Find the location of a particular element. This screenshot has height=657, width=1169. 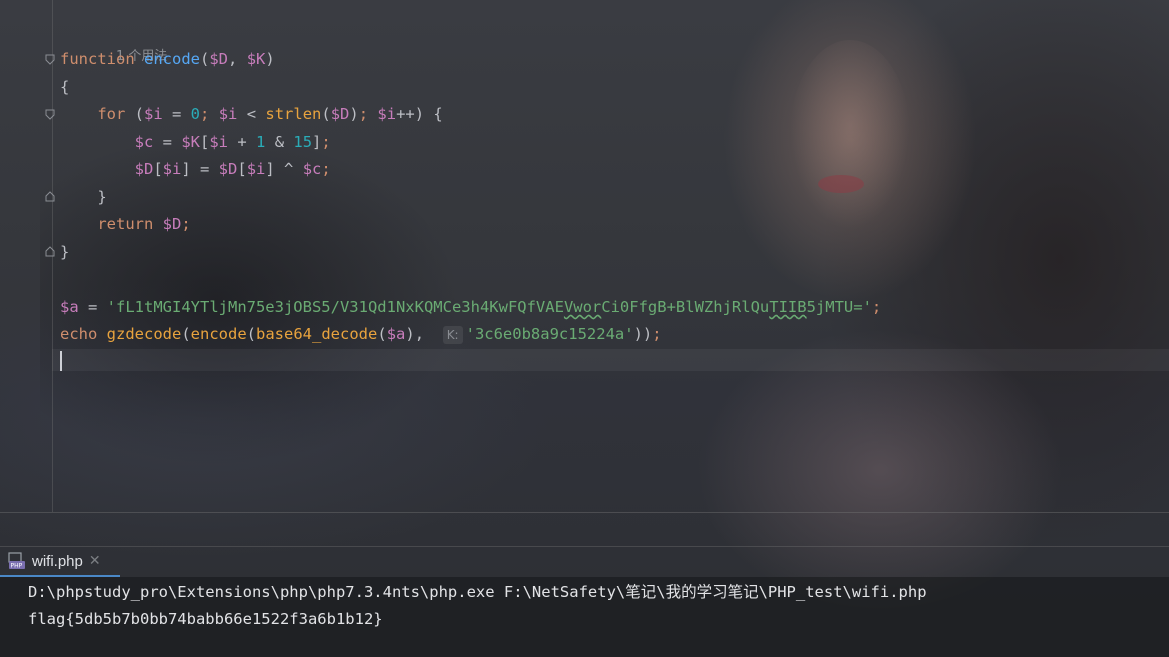

code-line: return $D; is located at coordinates (614, 224).